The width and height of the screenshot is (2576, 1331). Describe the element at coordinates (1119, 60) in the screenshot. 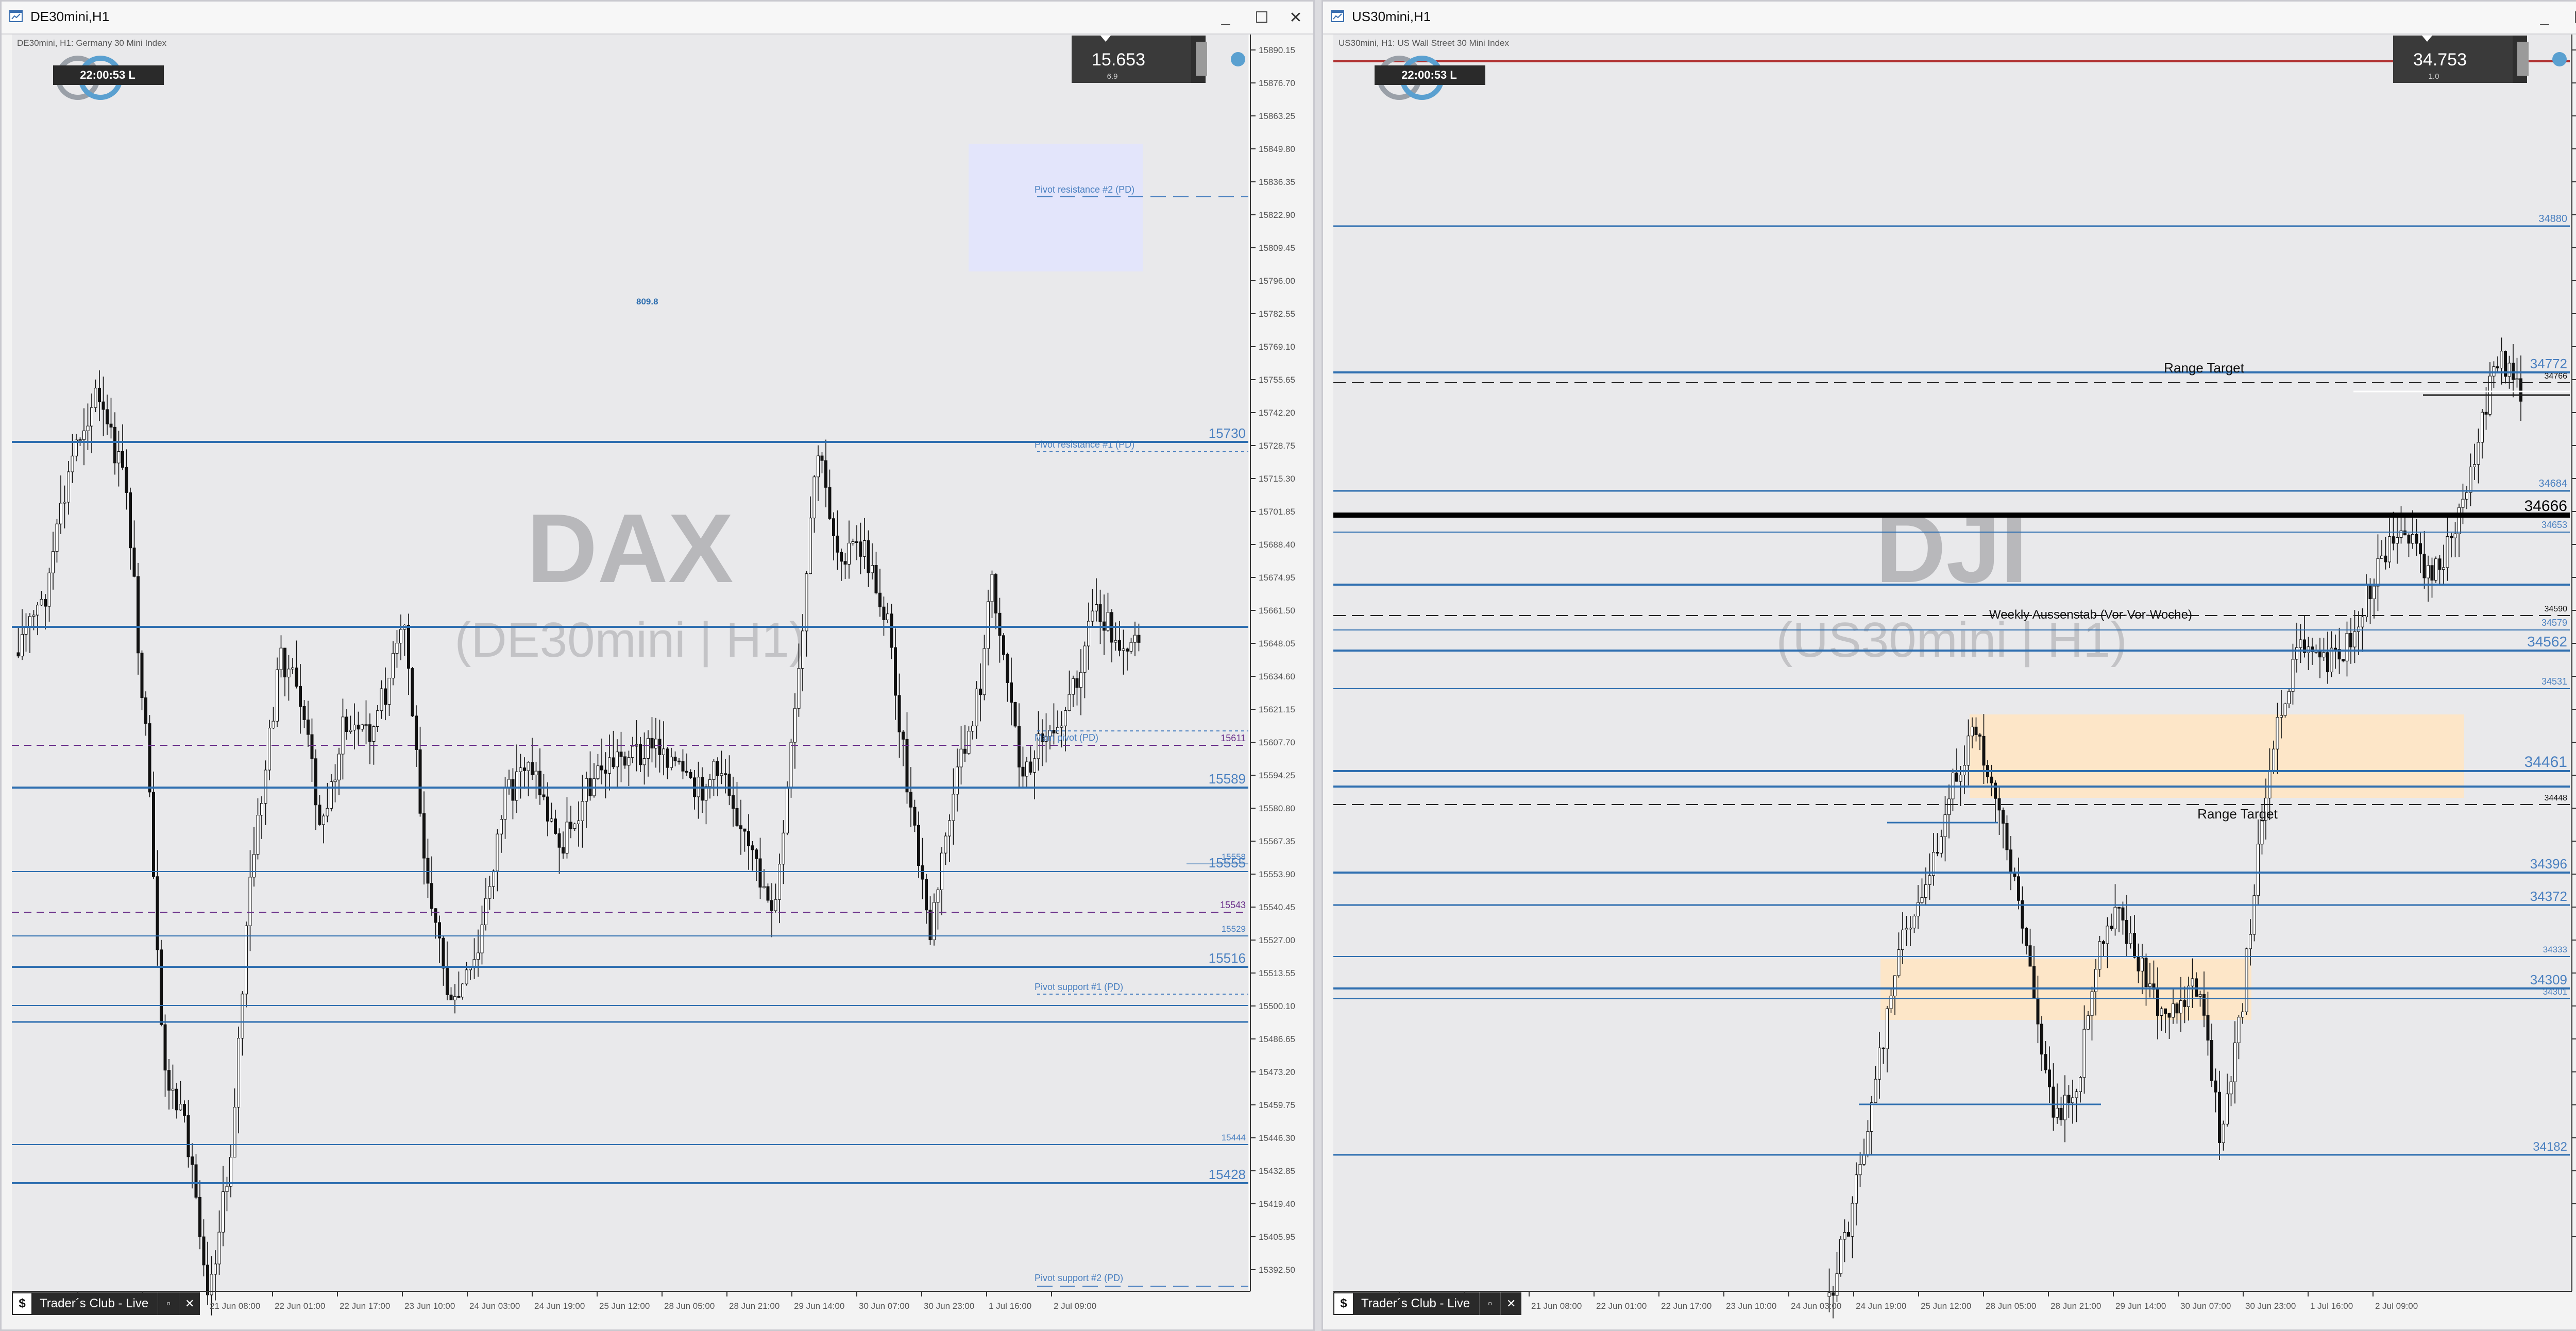

I see `ticker-price: 15.653` at that location.